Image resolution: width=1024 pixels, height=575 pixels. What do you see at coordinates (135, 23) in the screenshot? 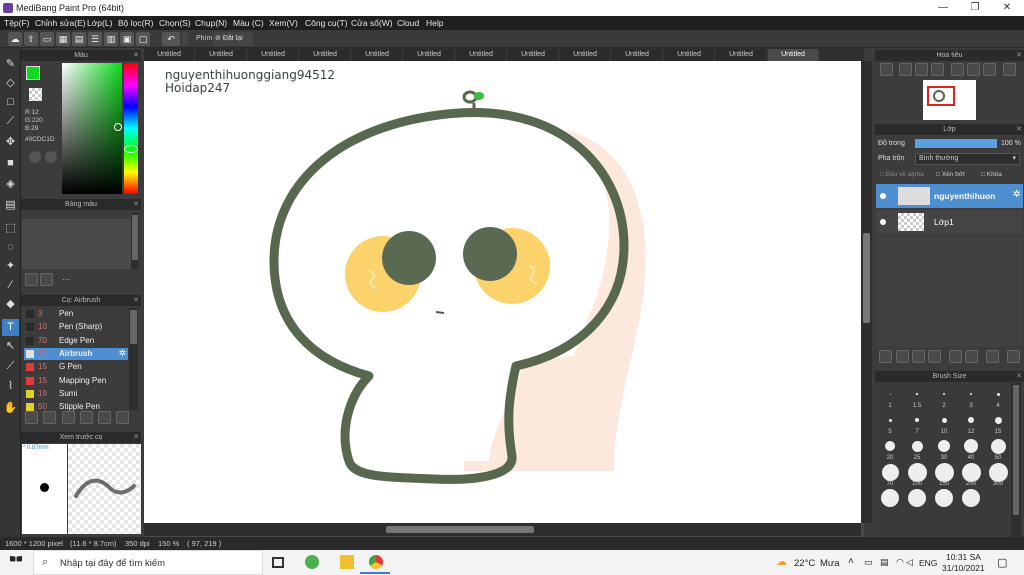
I see `menu-filter: Bộ lọc(R)` at bounding box center [135, 23].